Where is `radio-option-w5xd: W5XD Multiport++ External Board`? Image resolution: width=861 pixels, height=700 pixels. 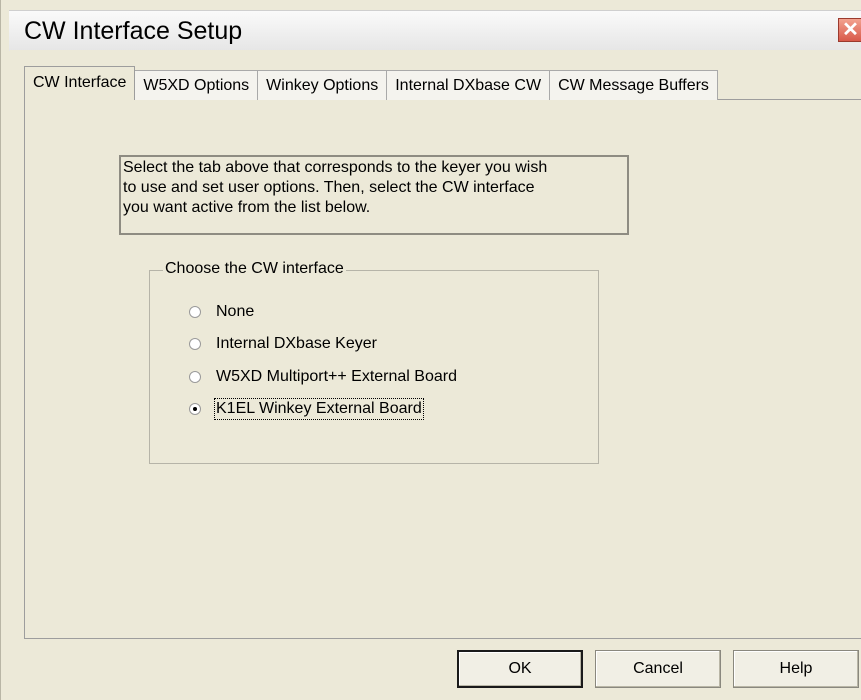
radio-option-w5xd: W5XD Multiport++ External Board is located at coordinates (323, 377).